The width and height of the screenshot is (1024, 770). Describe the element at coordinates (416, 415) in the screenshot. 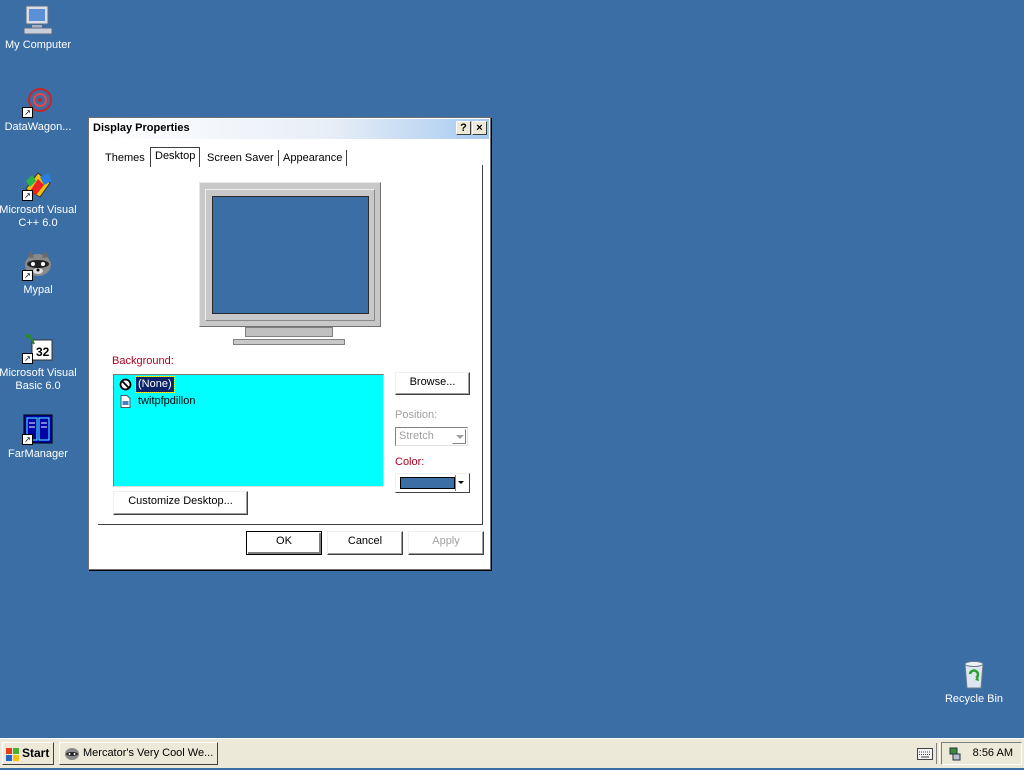

I see `position-label: Position:` at that location.